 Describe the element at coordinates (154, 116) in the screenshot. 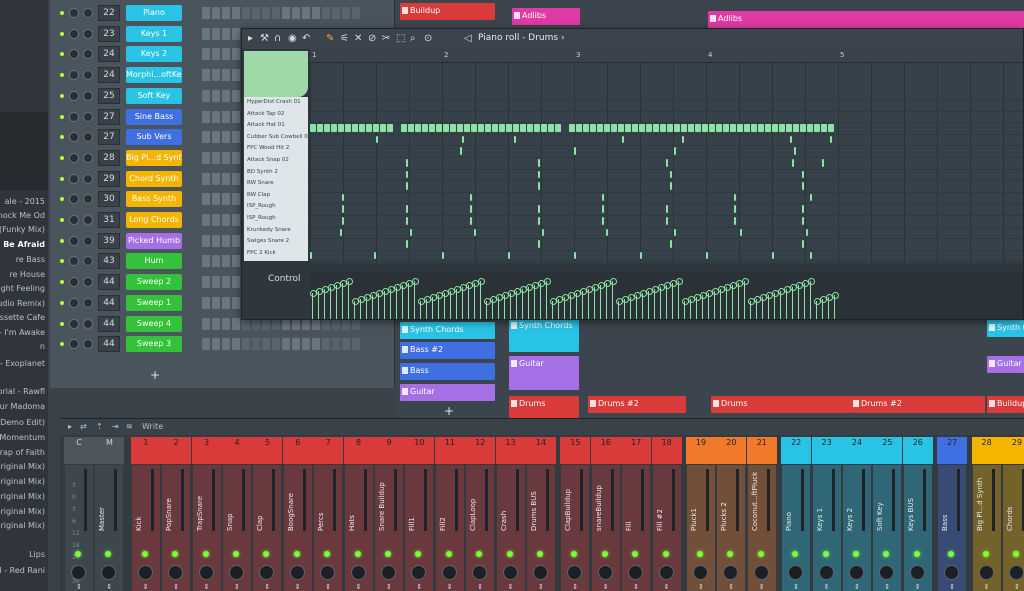

I see `channel-name-button: Sine Bass` at that location.